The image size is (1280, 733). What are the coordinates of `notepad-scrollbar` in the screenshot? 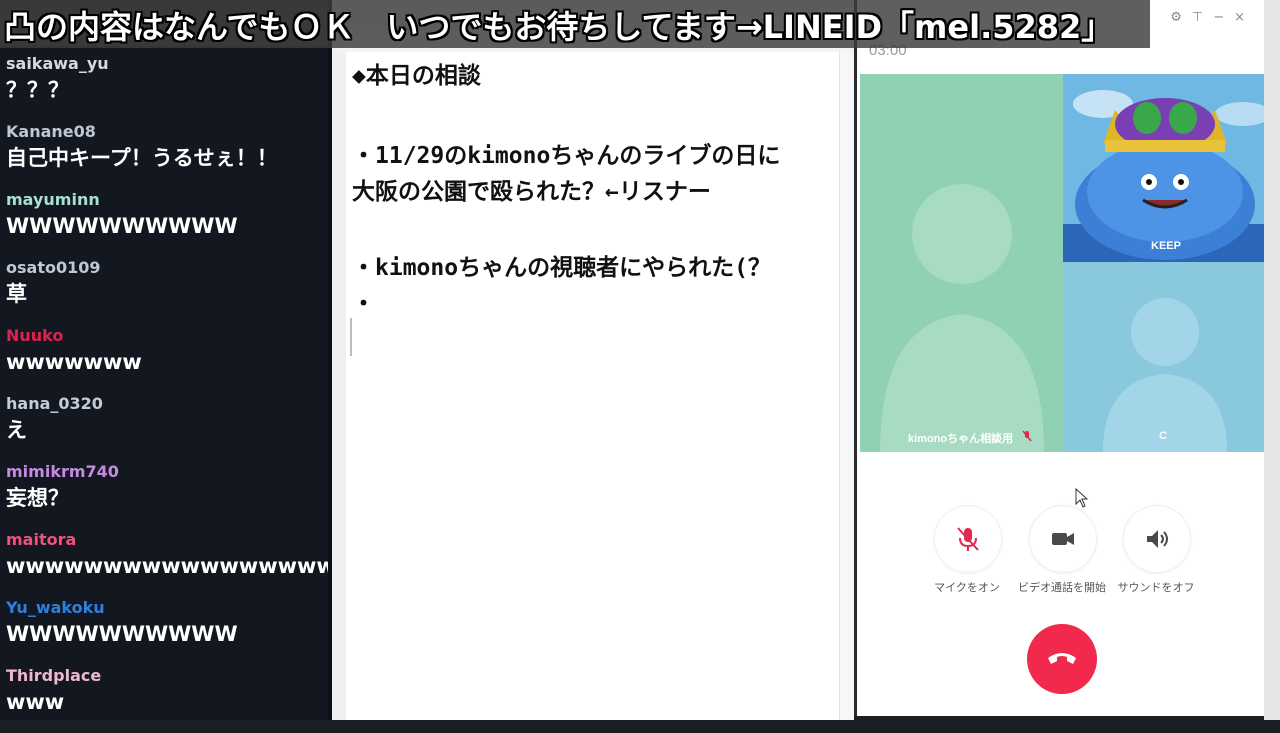 It's located at (846, 386).